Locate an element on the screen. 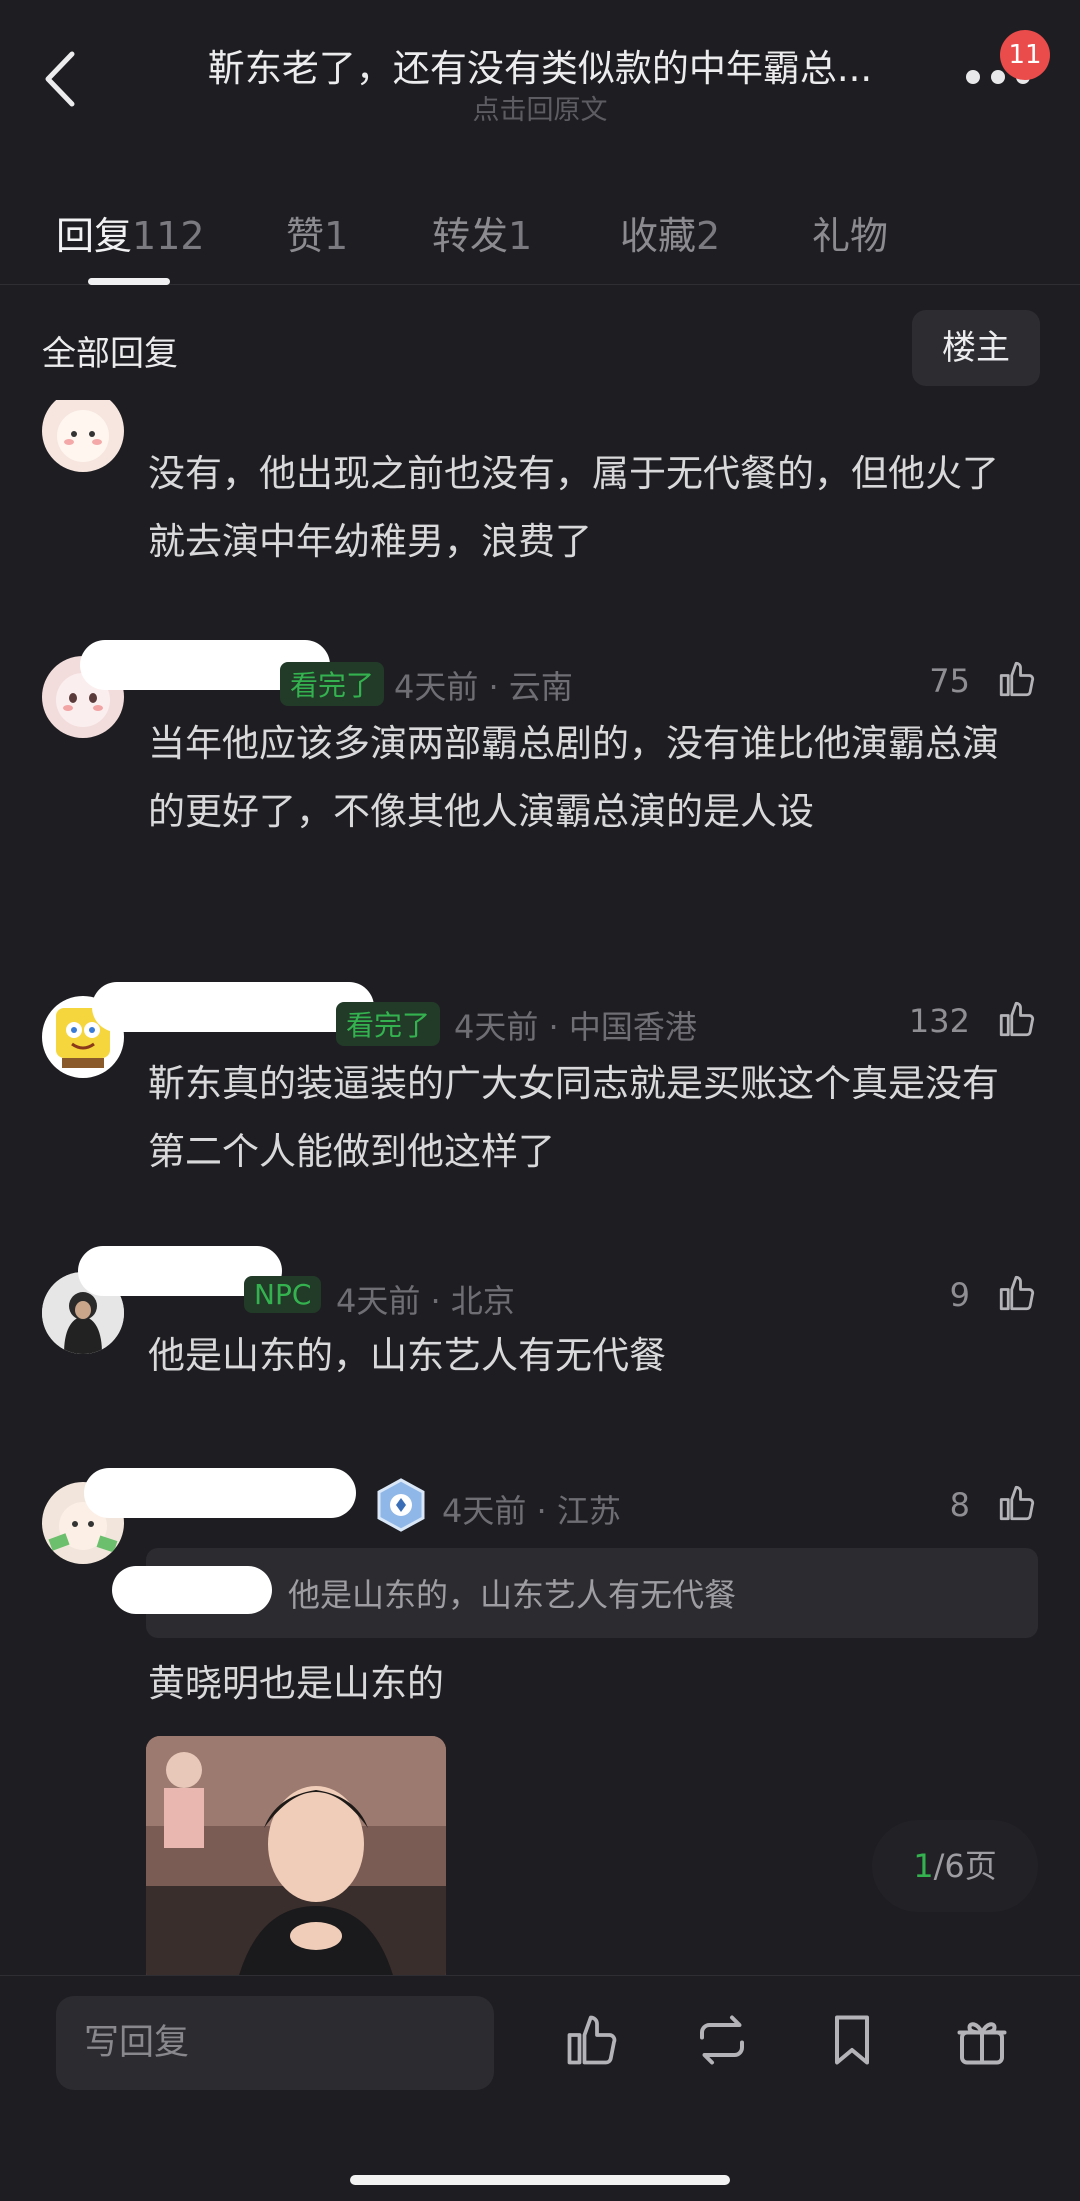 This screenshot has height=2201, width=1080. medal-icon is located at coordinates (401, 1505).